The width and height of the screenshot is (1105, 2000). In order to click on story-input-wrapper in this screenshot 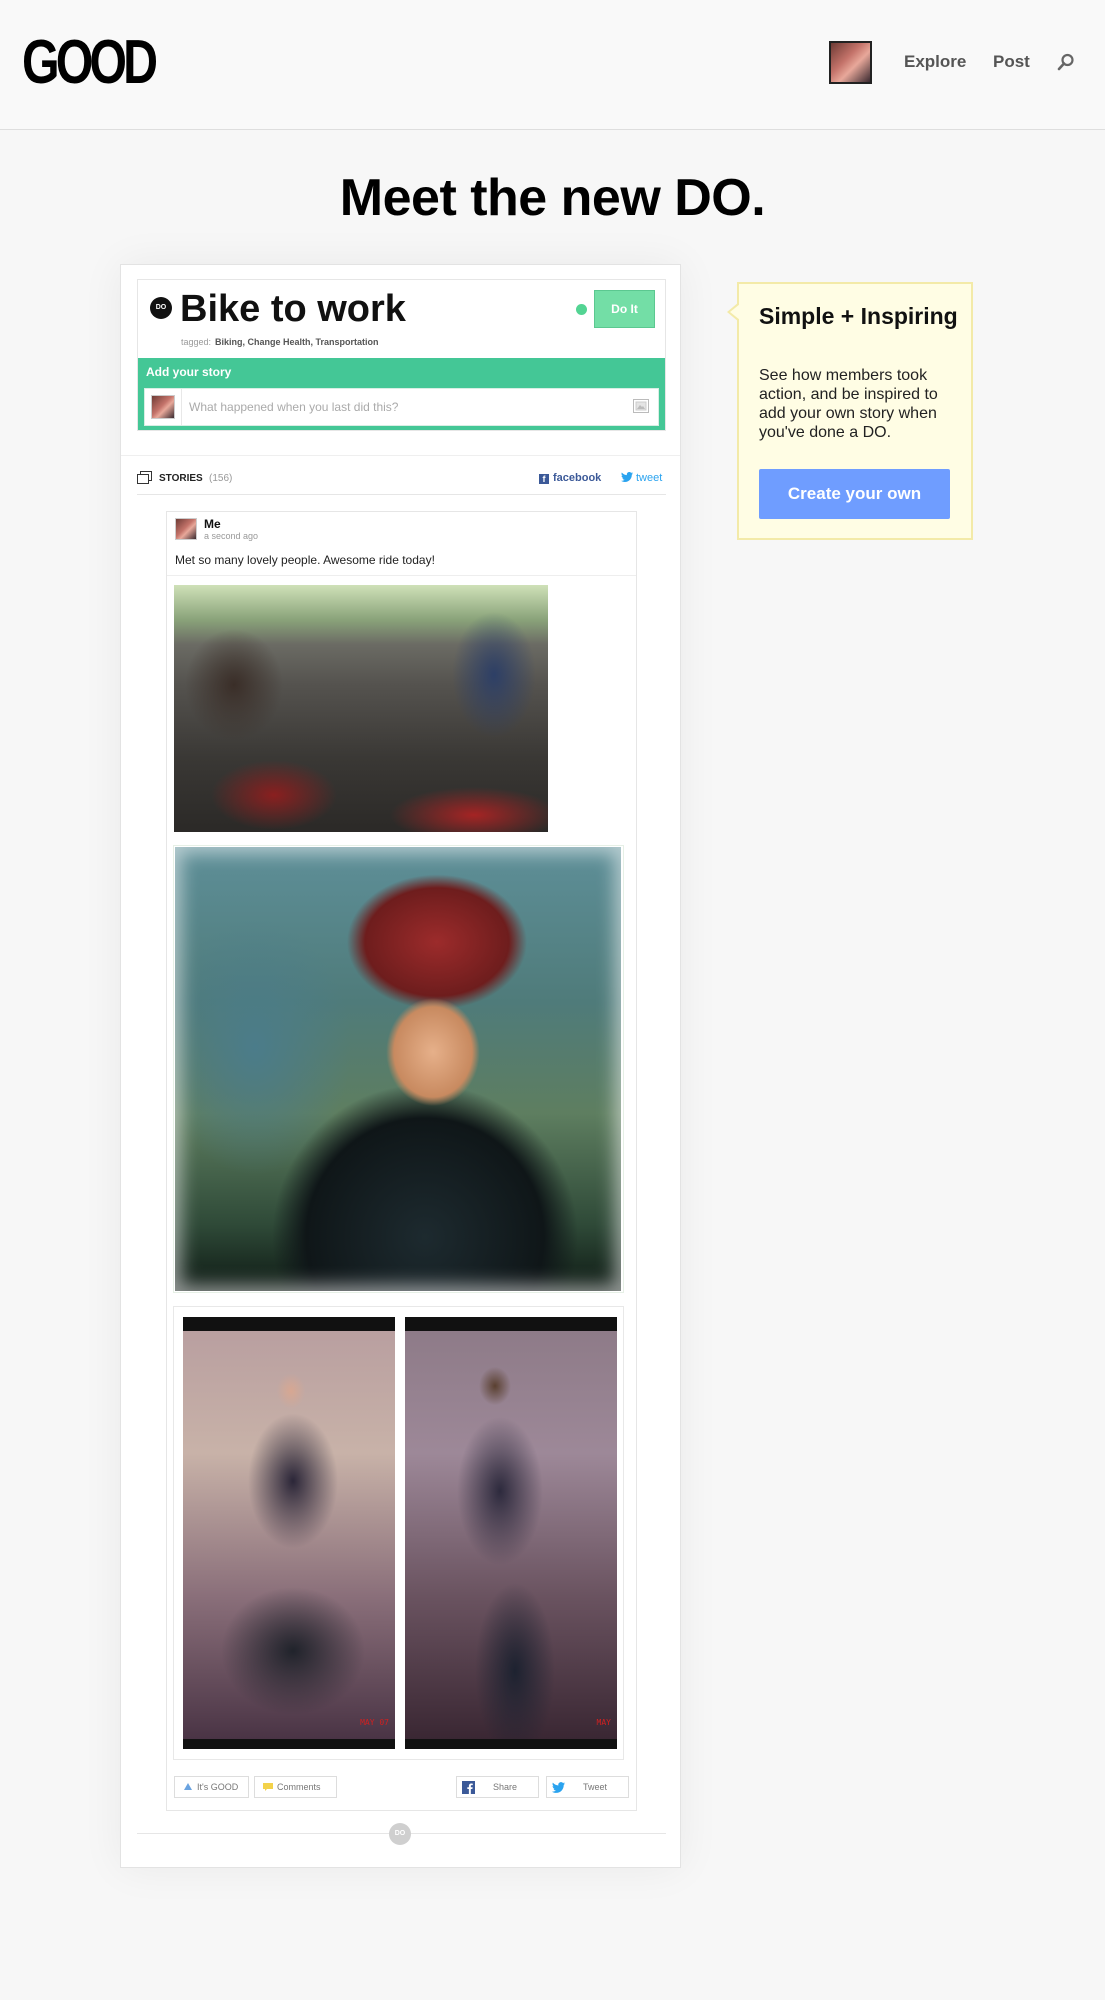, I will do `click(401, 407)`.